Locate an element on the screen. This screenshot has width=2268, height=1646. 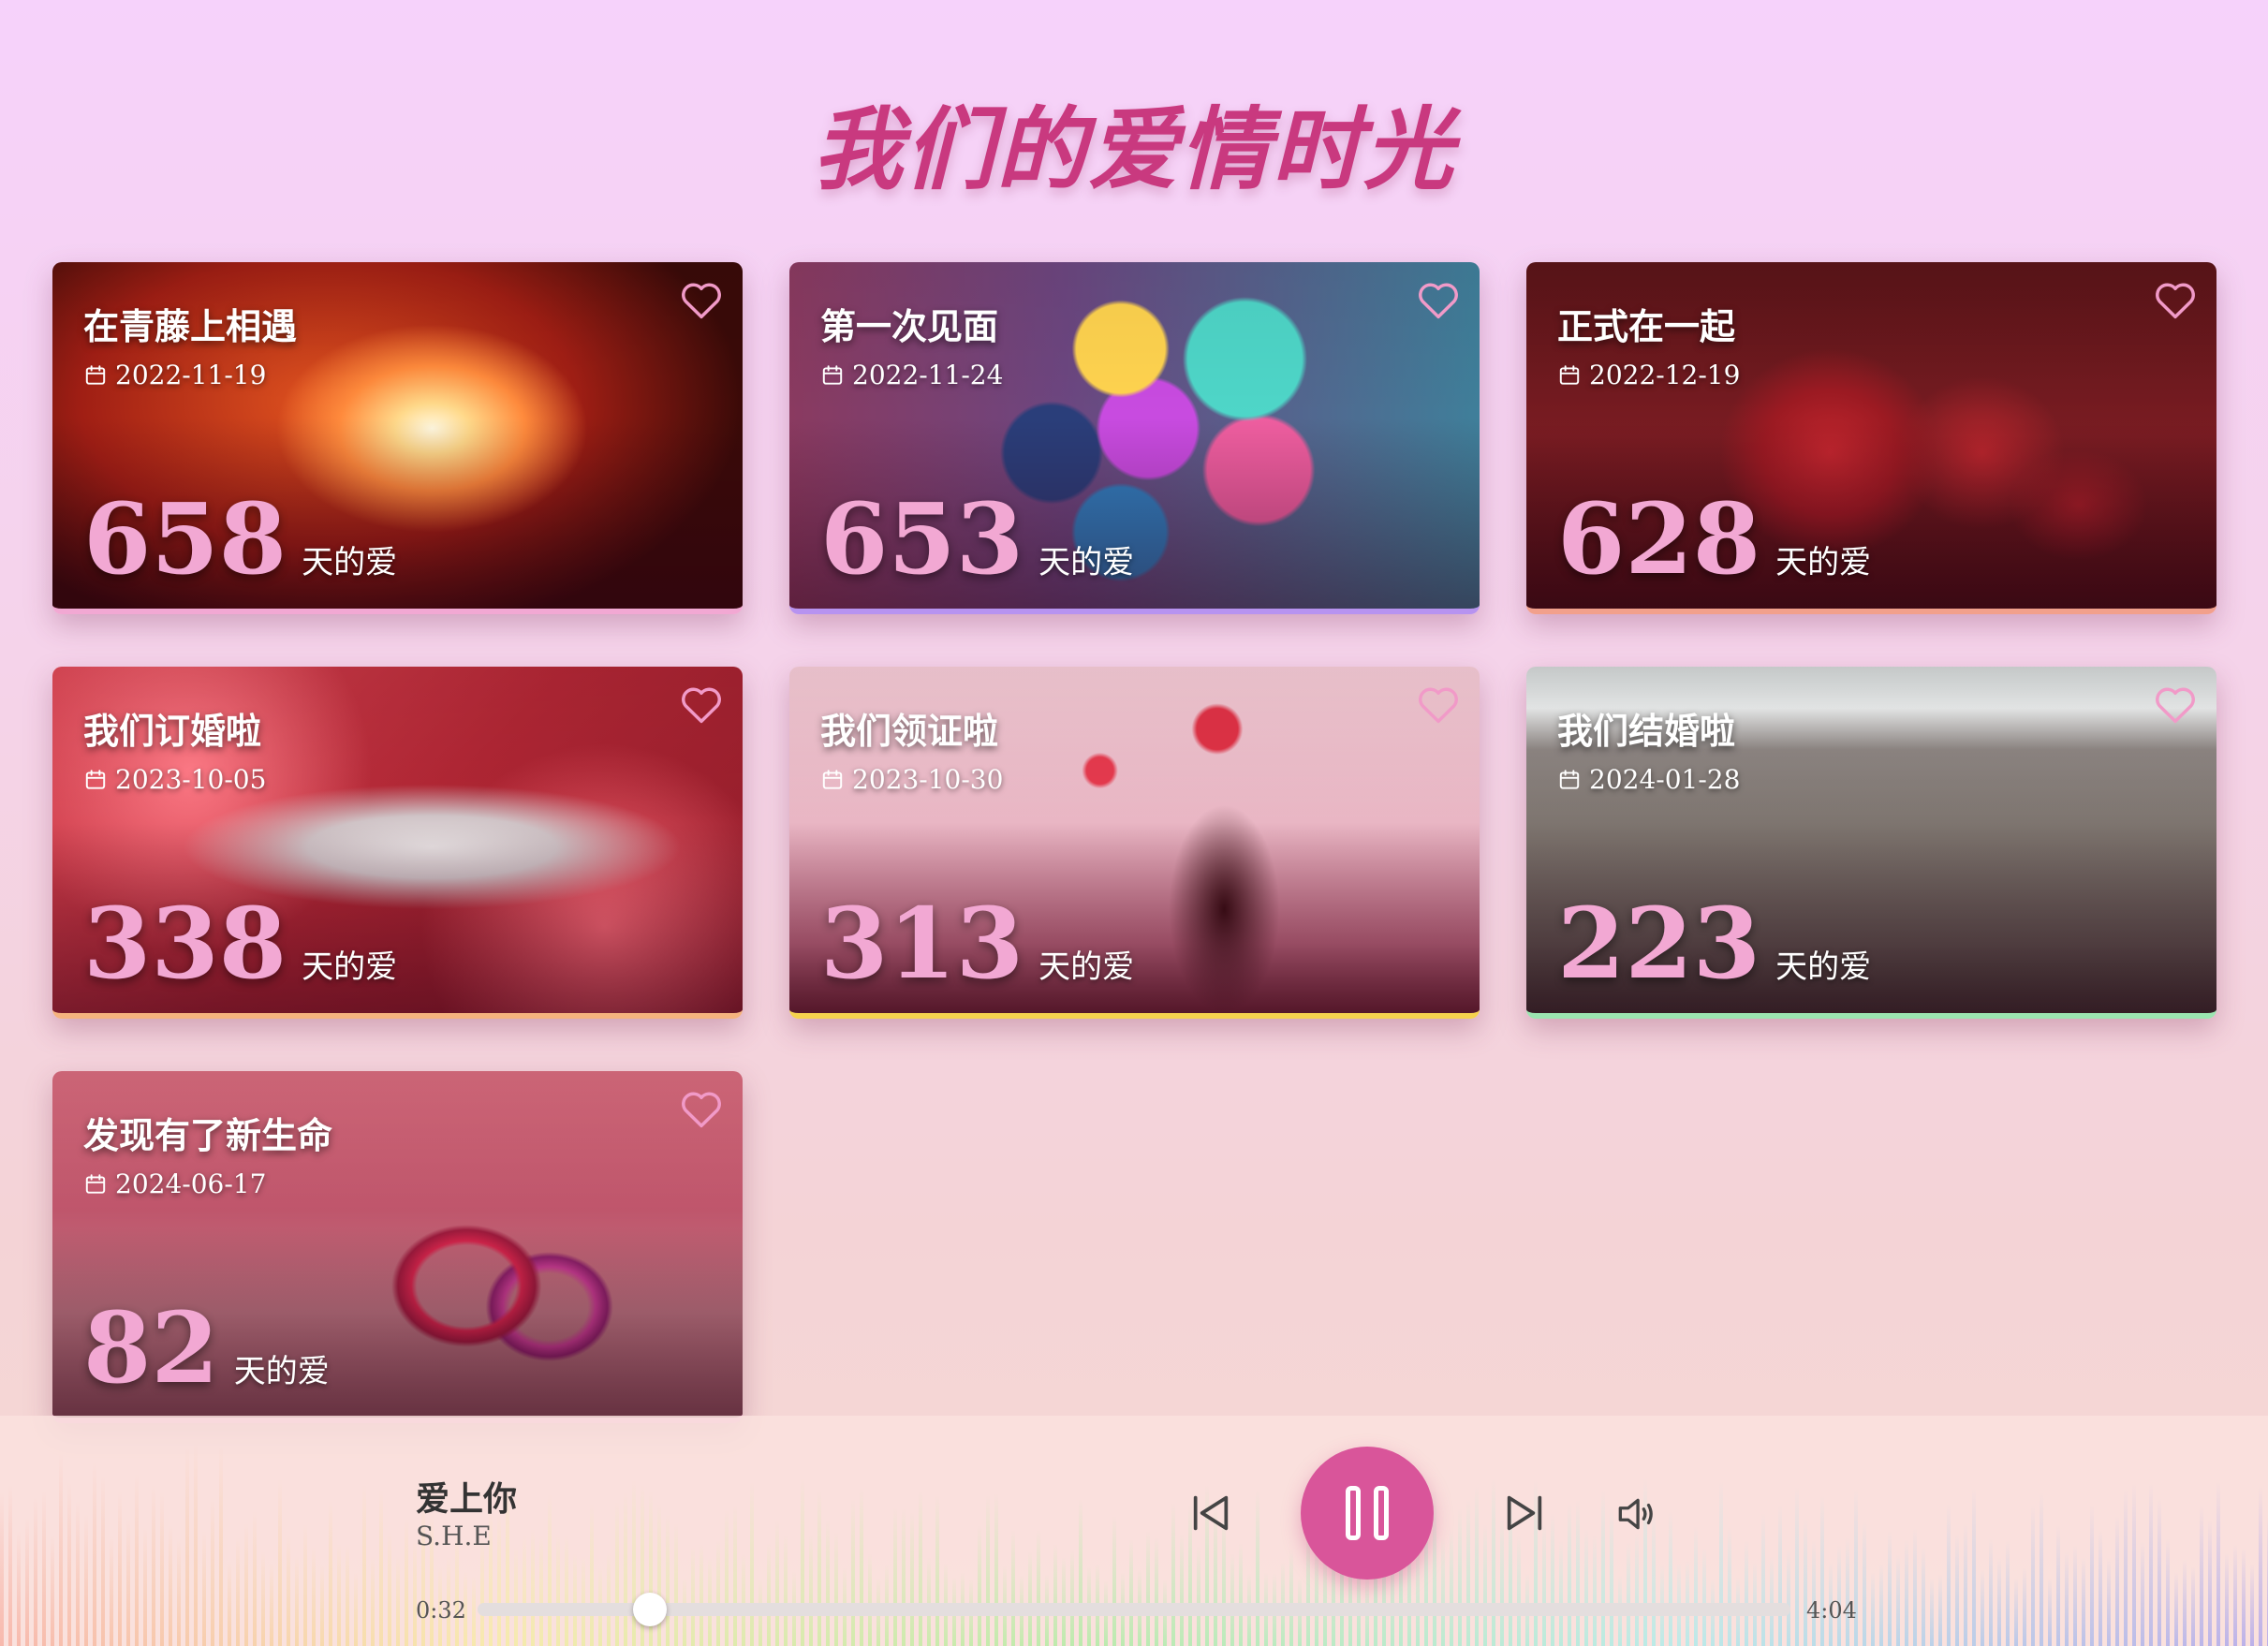
progress-knob is located at coordinates (649, 1609).